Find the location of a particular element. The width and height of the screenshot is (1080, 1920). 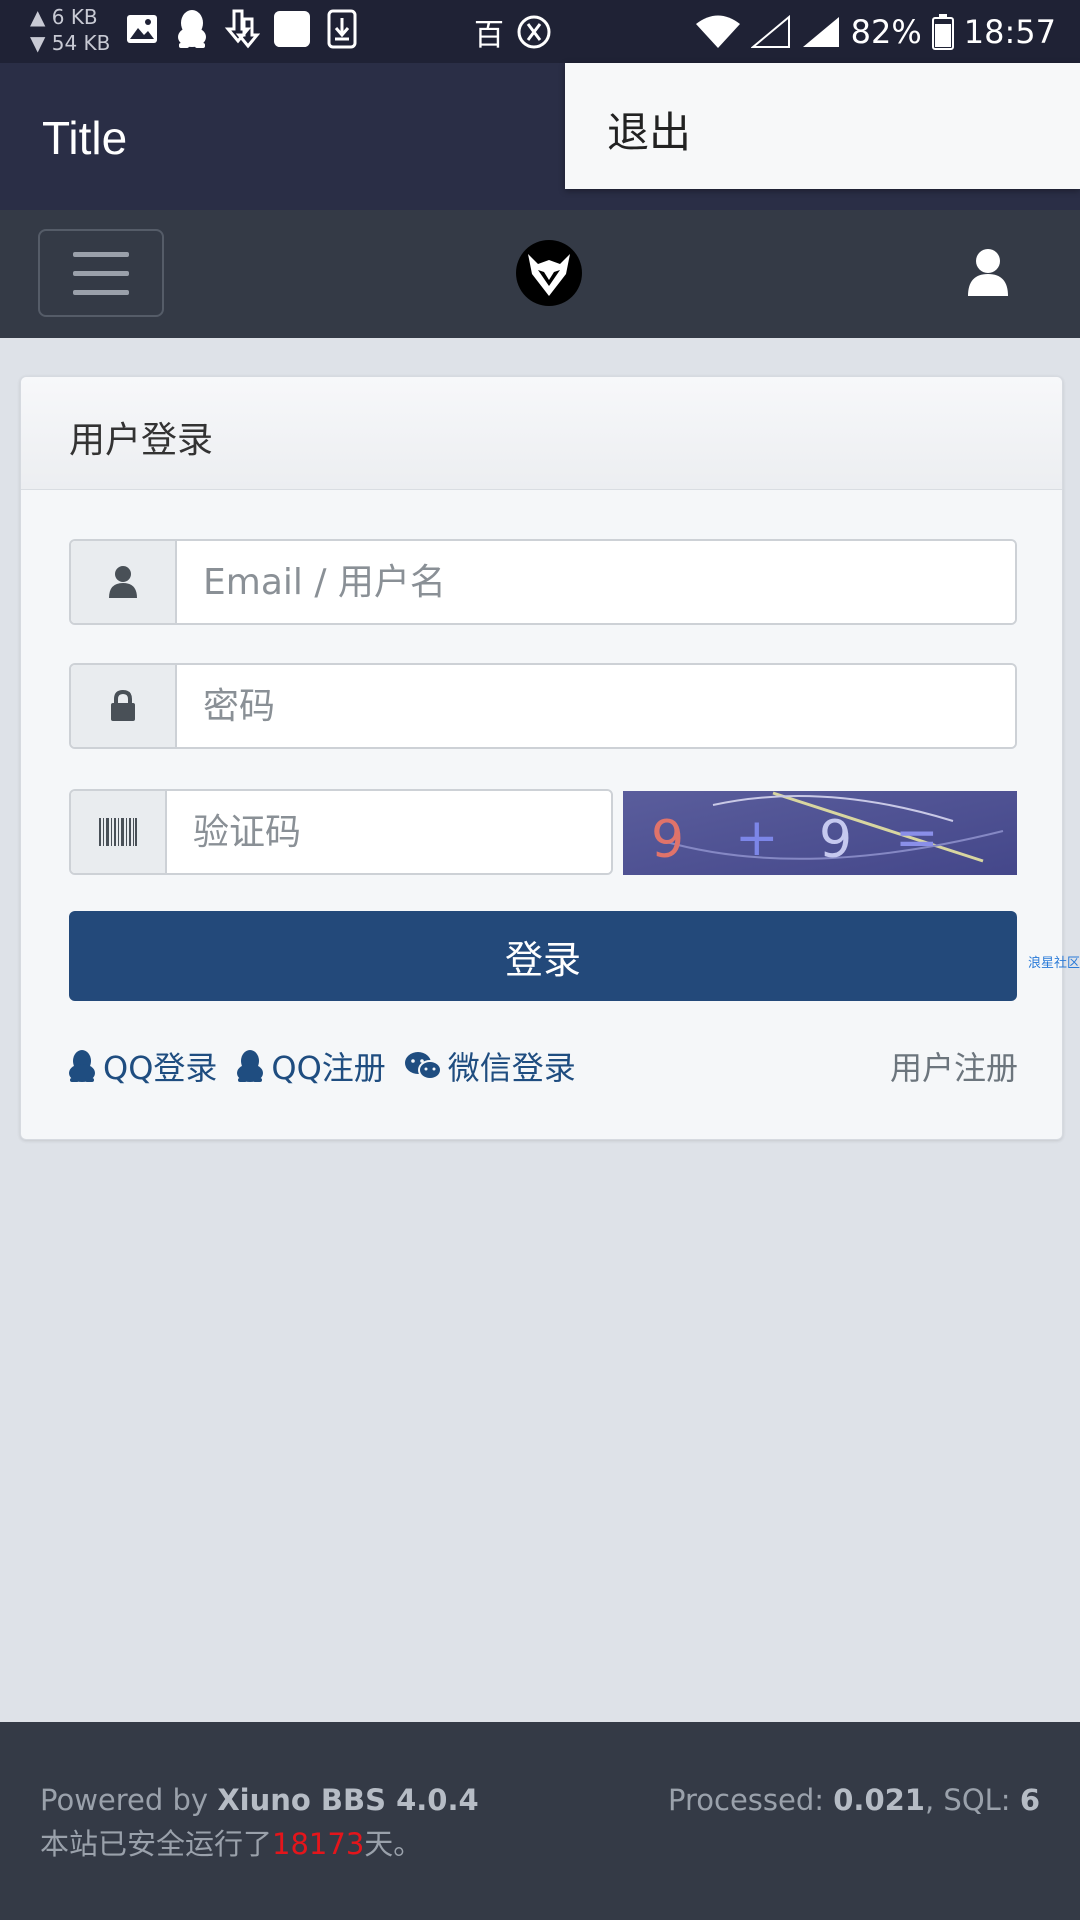

download-notification-icon is located at coordinates (242, 29).